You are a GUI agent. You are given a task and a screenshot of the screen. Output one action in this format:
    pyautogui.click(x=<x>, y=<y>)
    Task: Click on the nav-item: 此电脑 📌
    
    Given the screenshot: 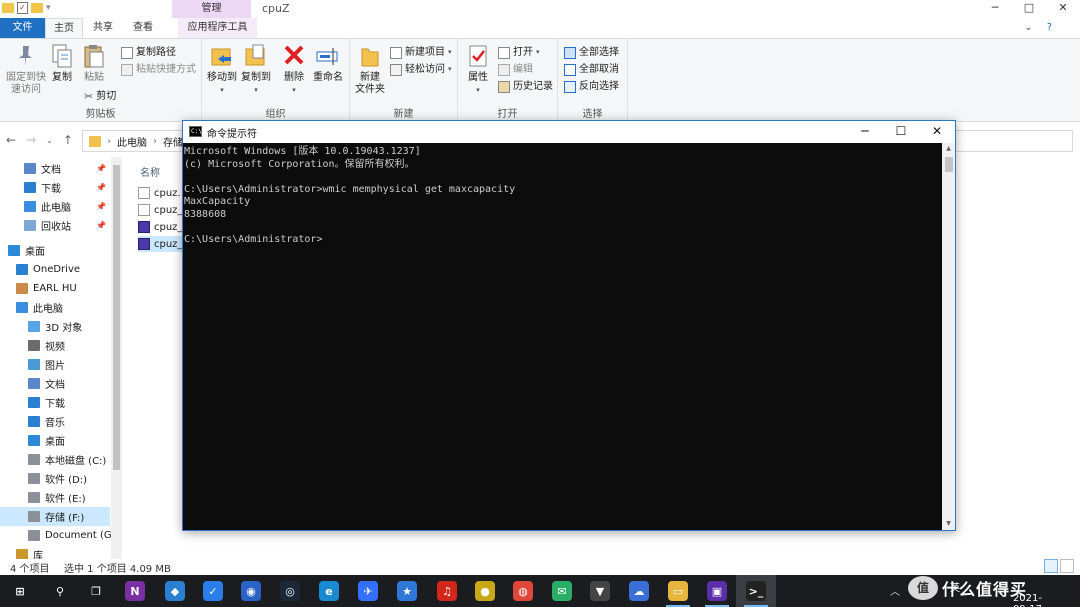 What is the action you would take?
    pyautogui.click(x=55, y=206)
    